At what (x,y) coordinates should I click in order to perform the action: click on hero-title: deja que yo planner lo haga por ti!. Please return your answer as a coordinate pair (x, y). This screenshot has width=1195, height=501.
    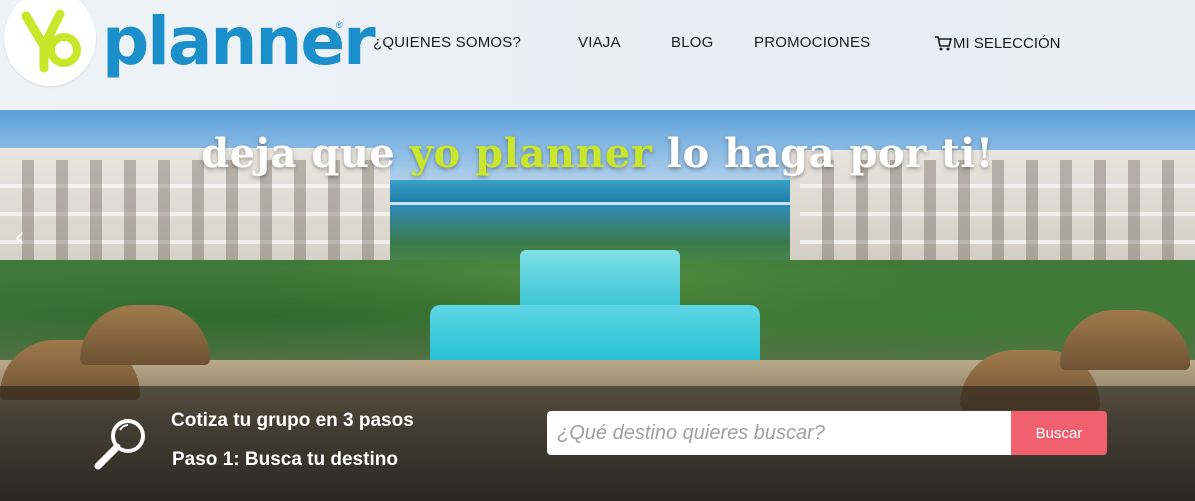
    Looking at the image, I should click on (597, 153).